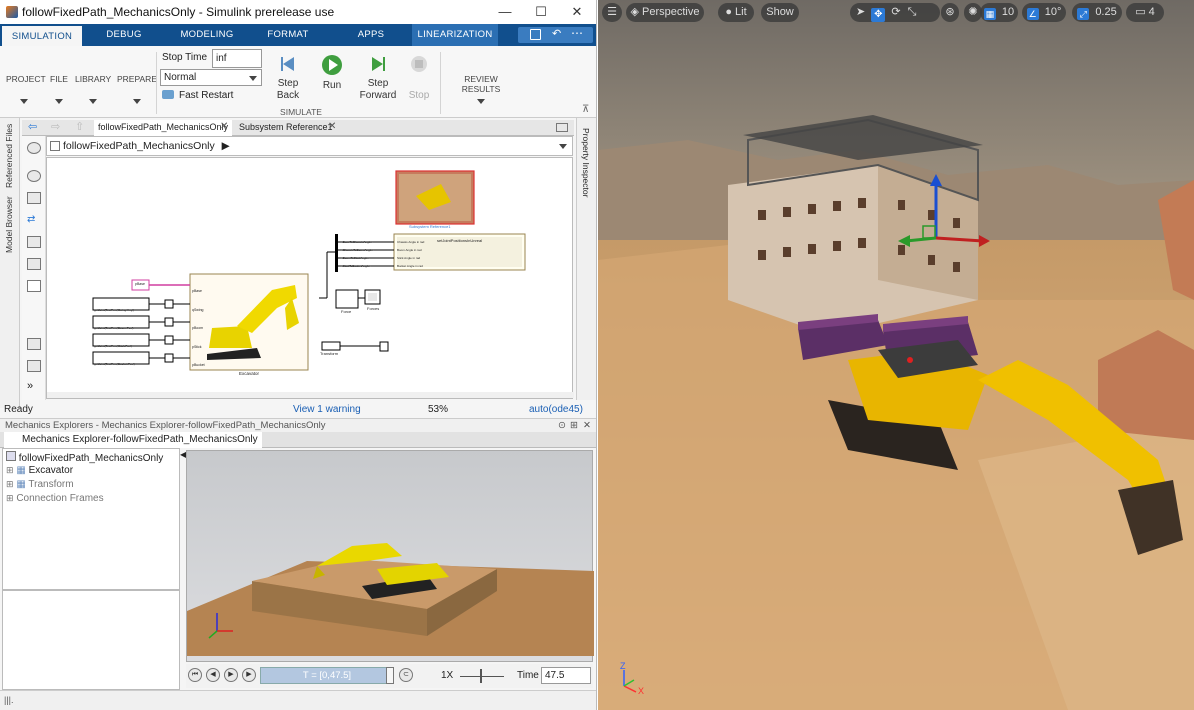  What do you see at coordinates (310, 395) in the screenshot?
I see `horizontal-scrollbar` at bounding box center [310, 395].